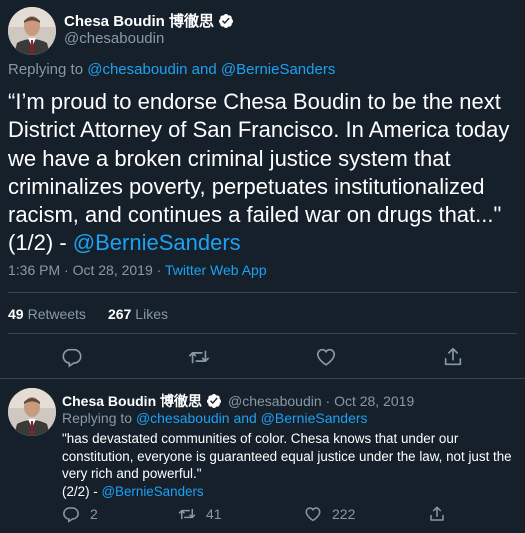  I want to click on likes-label: Likes, so click(151, 314).